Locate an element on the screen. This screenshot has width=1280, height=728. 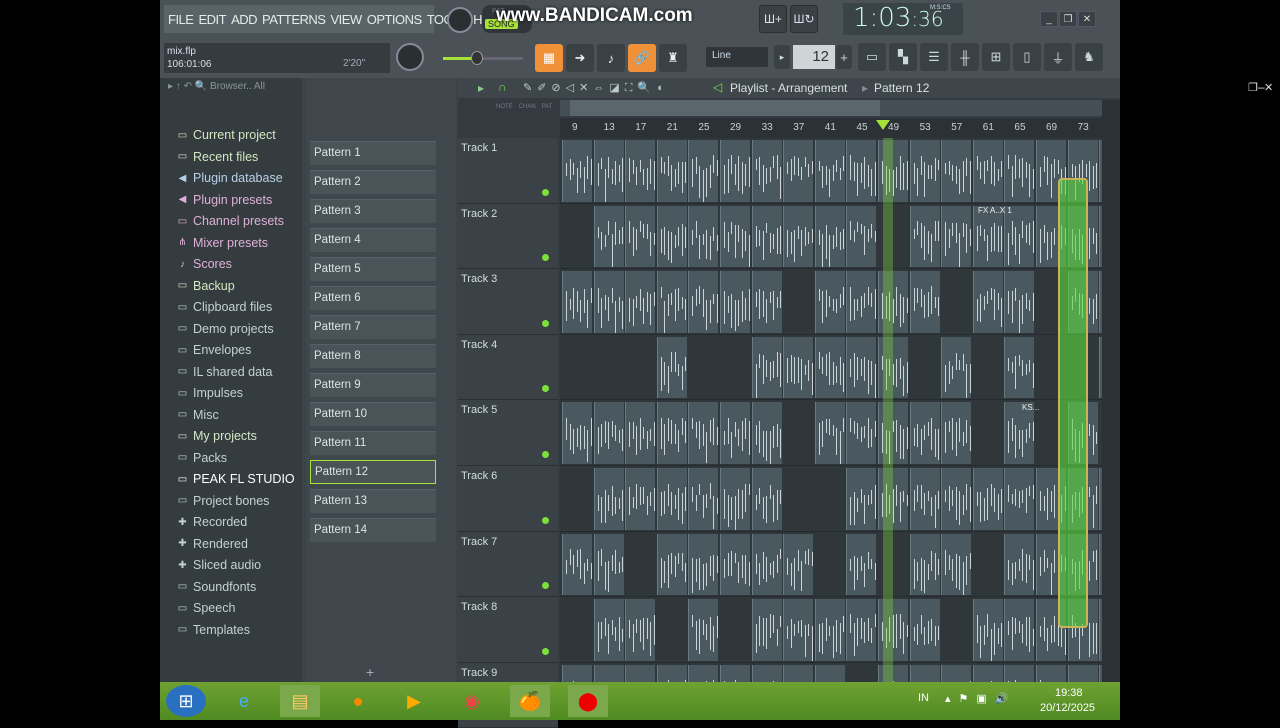
plugin-icon: ⏚ is located at coordinates (1058, 57).